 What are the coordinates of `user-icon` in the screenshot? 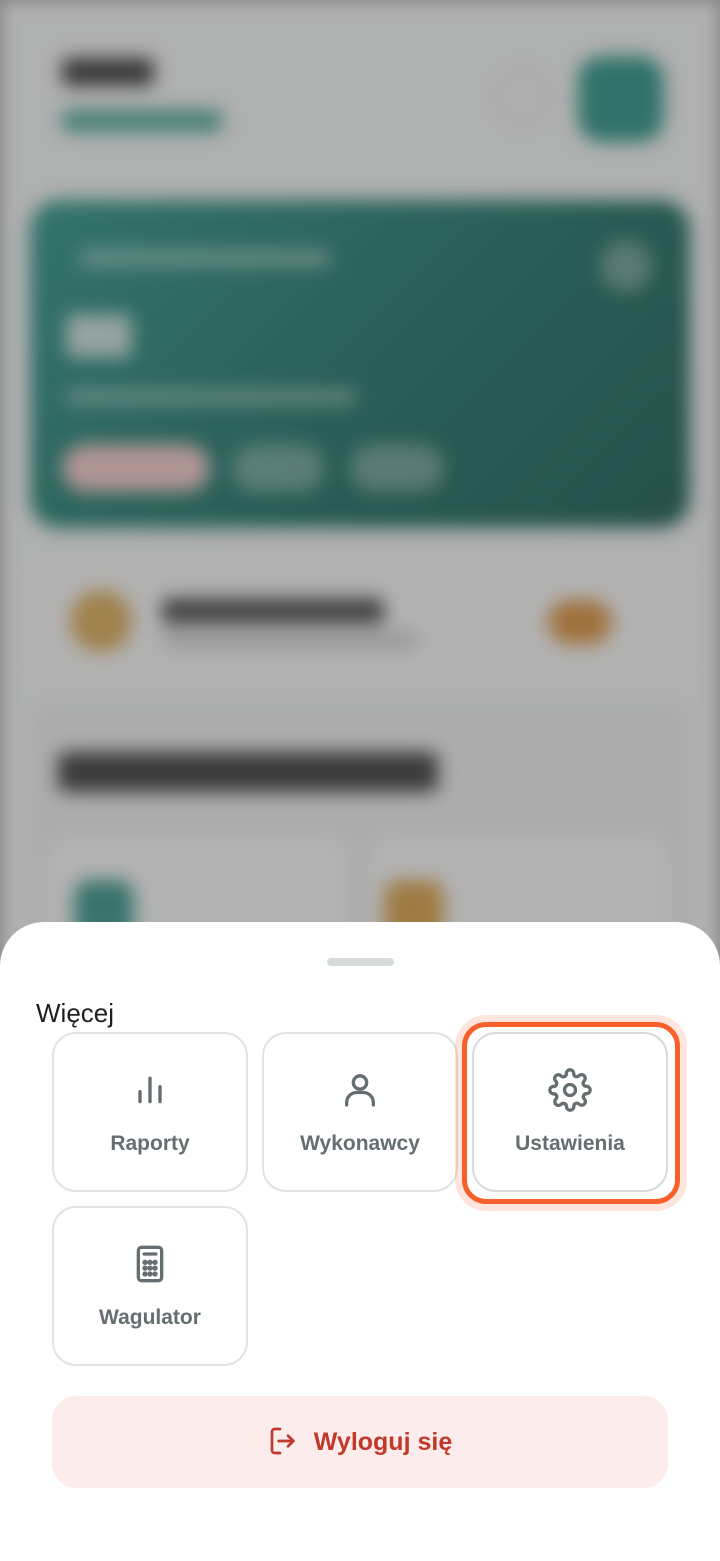 It's located at (360, 1090).